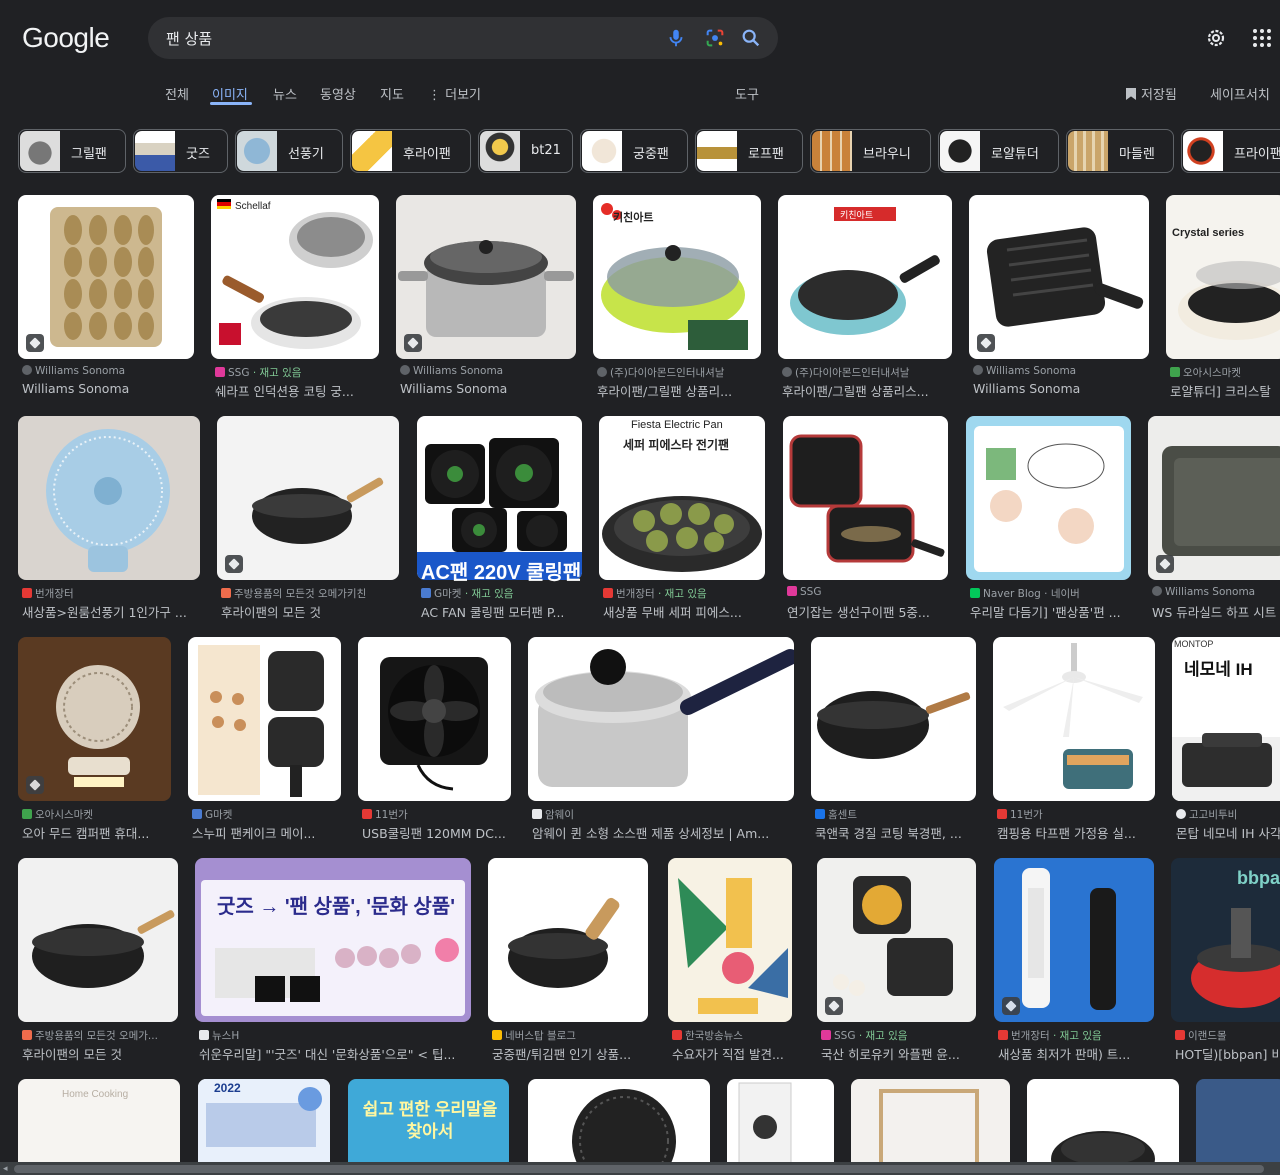  What do you see at coordinates (1050, 593) in the screenshot?
I see `result-source: Naver Blog · 네이버` at bounding box center [1050, 593].